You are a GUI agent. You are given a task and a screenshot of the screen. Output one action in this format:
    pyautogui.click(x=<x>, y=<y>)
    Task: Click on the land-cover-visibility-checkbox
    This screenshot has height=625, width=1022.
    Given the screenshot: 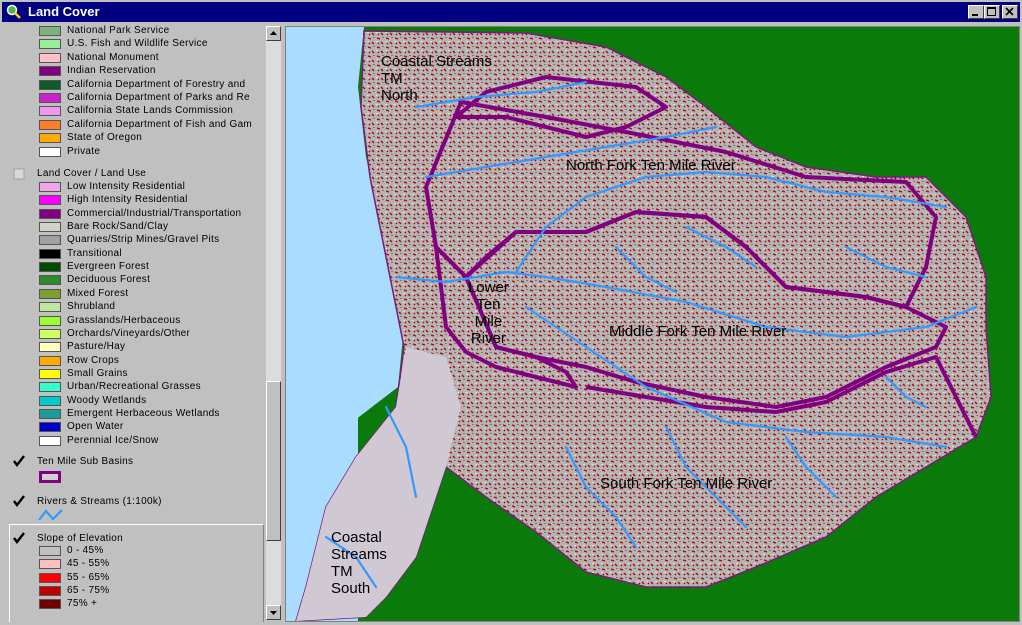 What is the action you would take?
    pyautogui.click(x=19, y=174)
    